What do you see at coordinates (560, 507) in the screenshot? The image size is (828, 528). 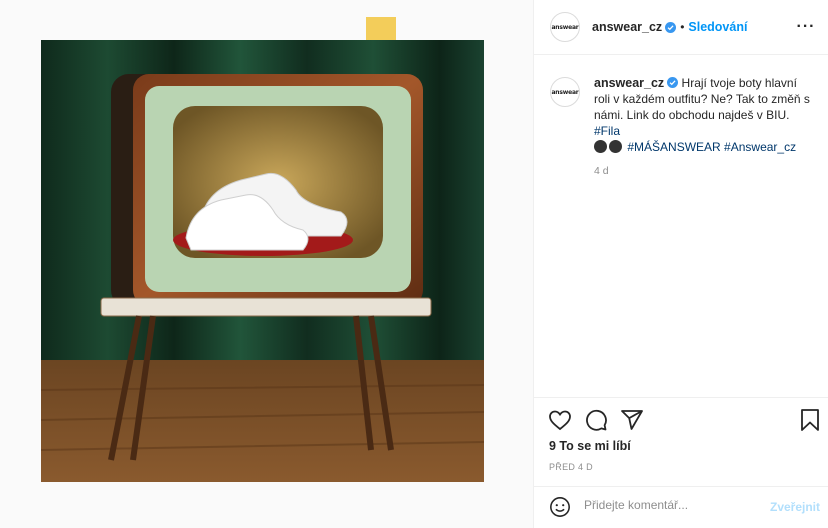 I see `smiley-icon` at bounding box center [560, 507].